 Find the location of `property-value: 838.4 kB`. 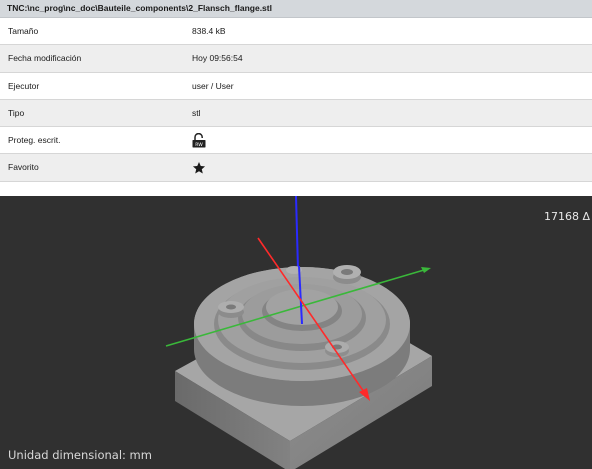

property-value: 838.4 kB is located at coordinates (209, 31).